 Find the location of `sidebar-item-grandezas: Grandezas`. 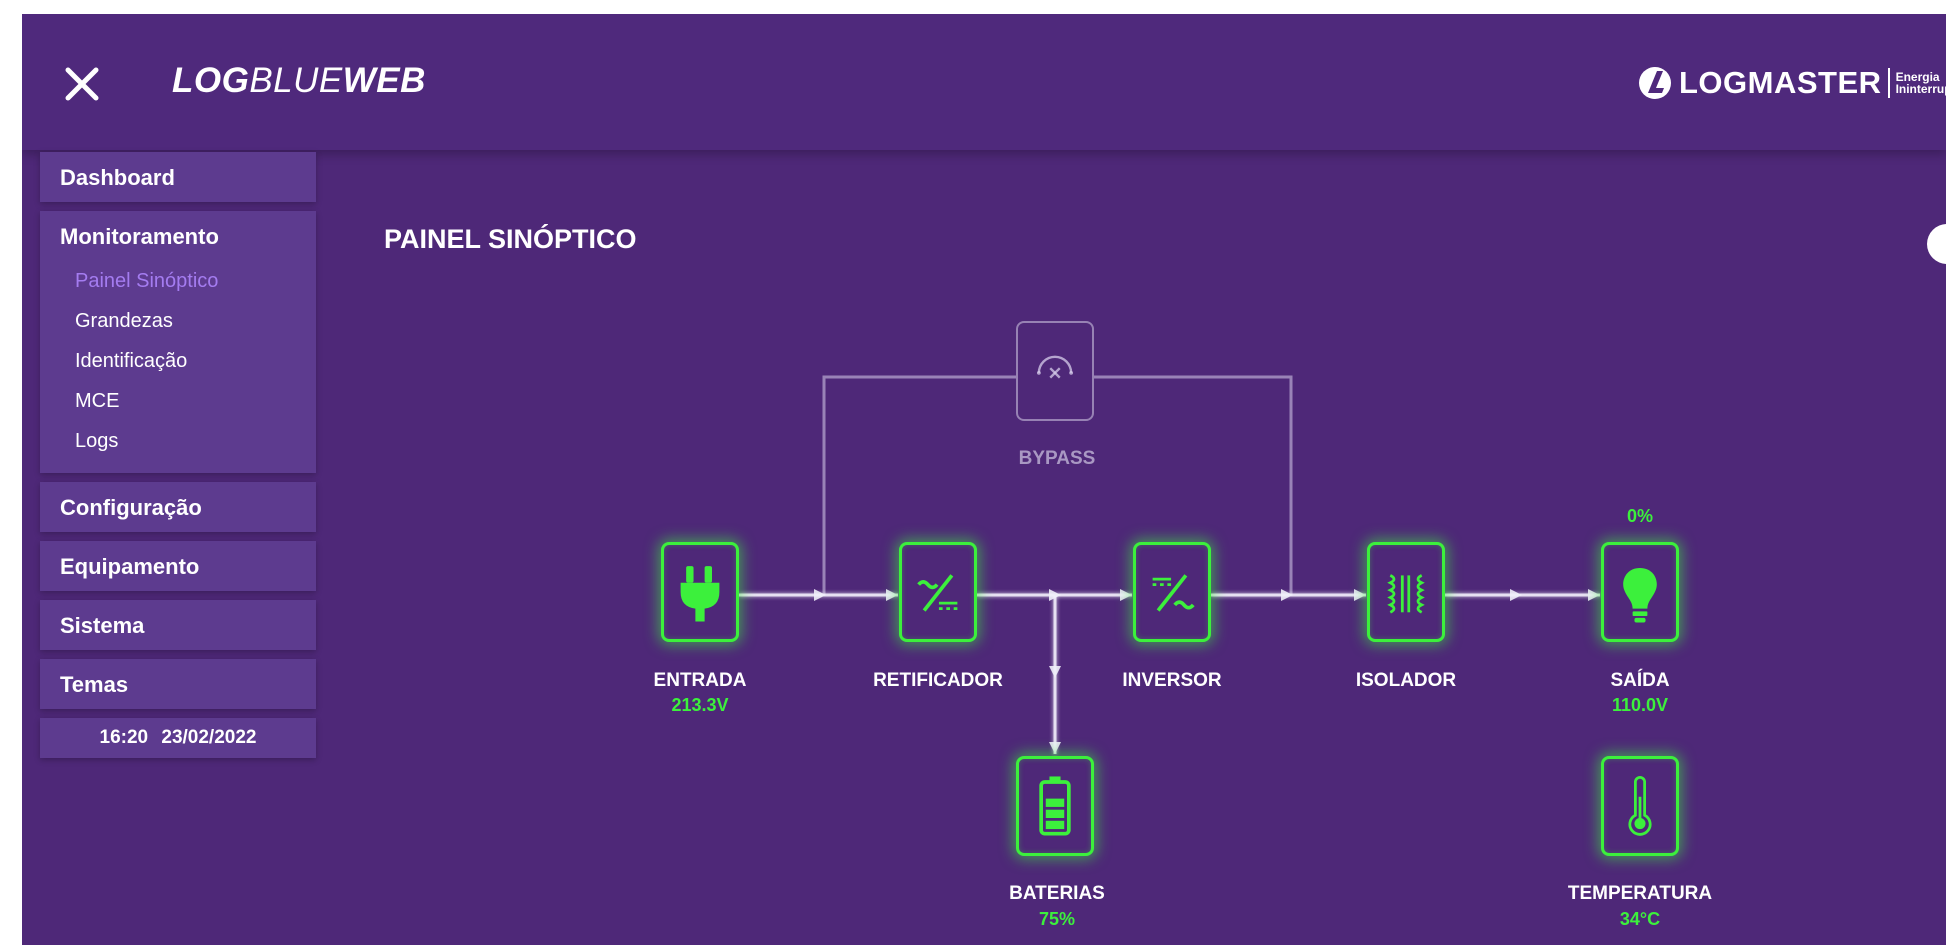

sidebar-item-grandezas: Grandezas is located at coordinates (178, 321).